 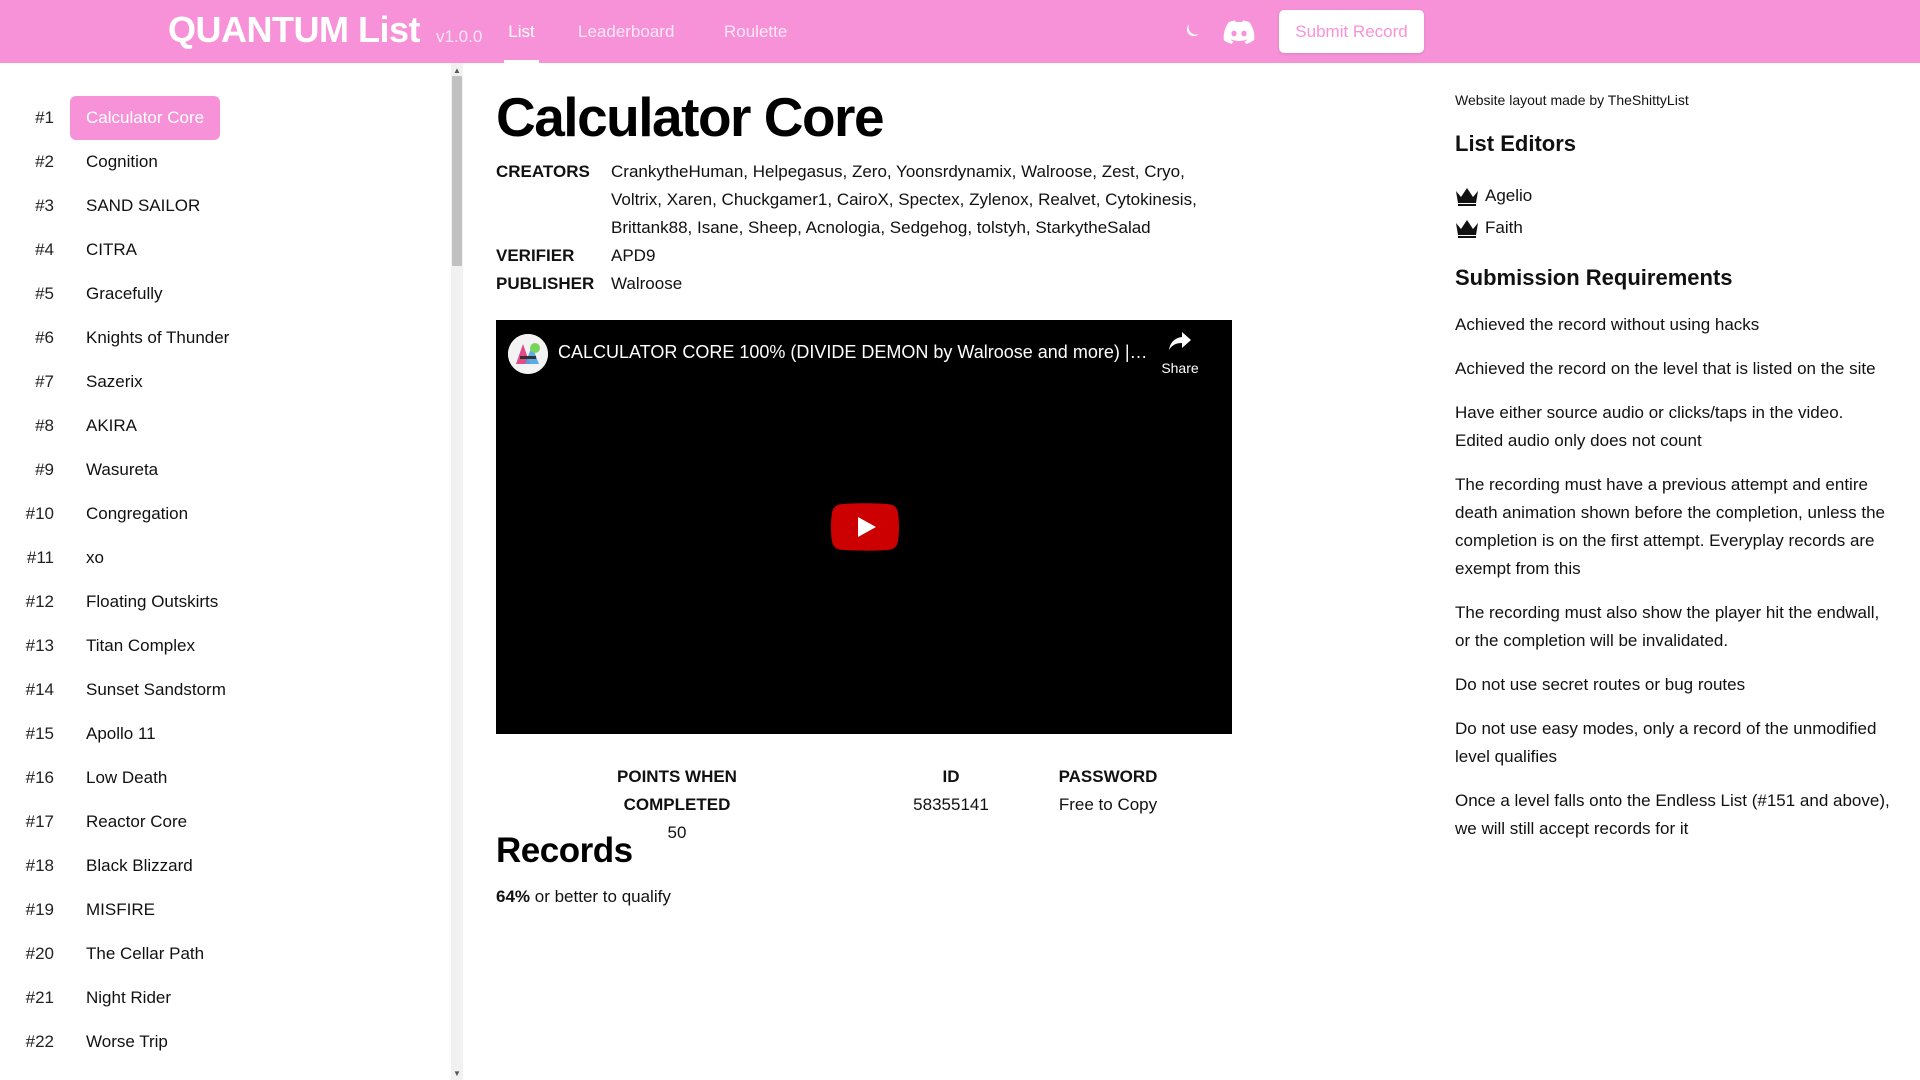 I want to click on level-name: Wasureta, so click(x=122, y=470).